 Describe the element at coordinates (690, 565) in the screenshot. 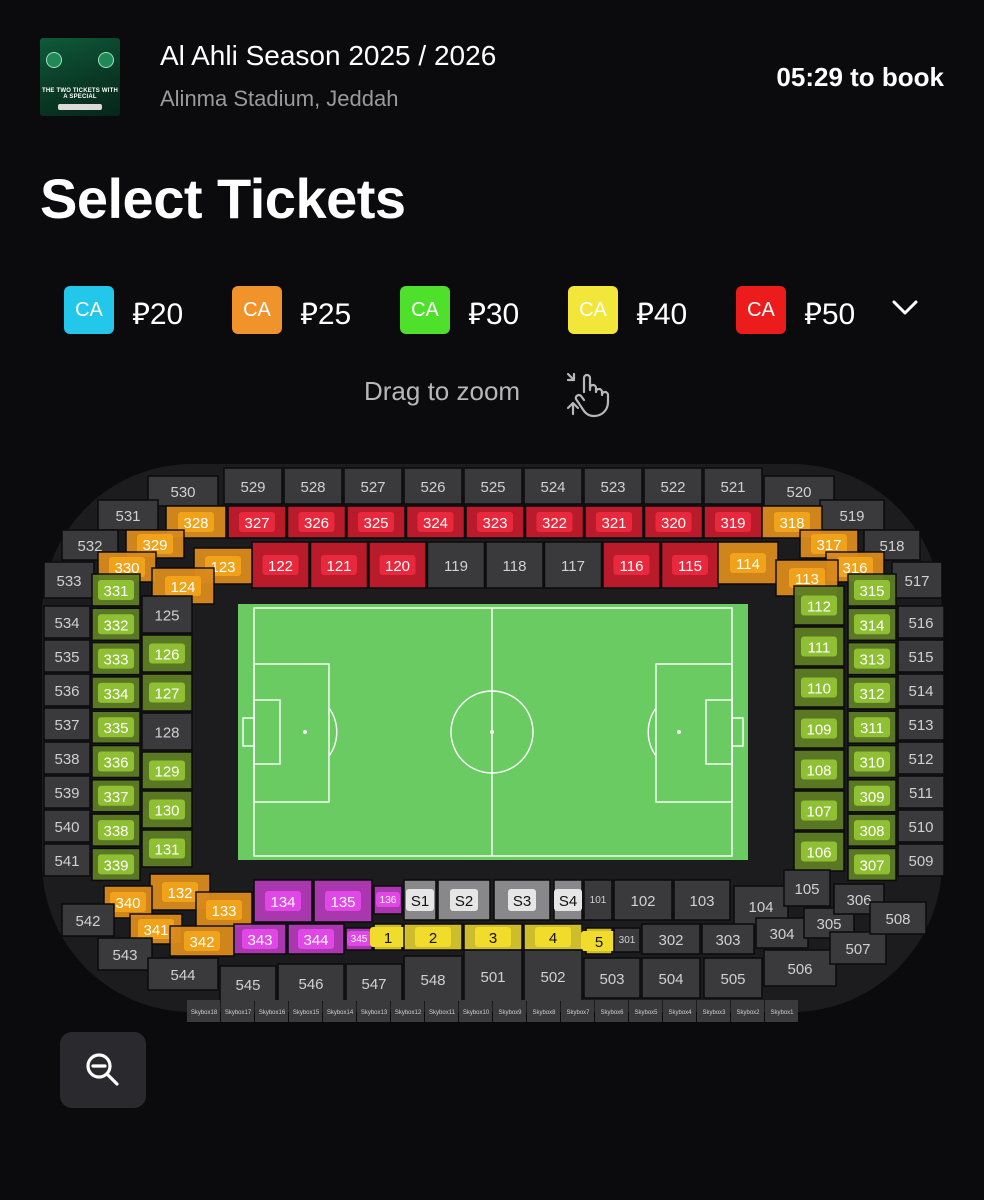

I see `section-115: 115` at that location.